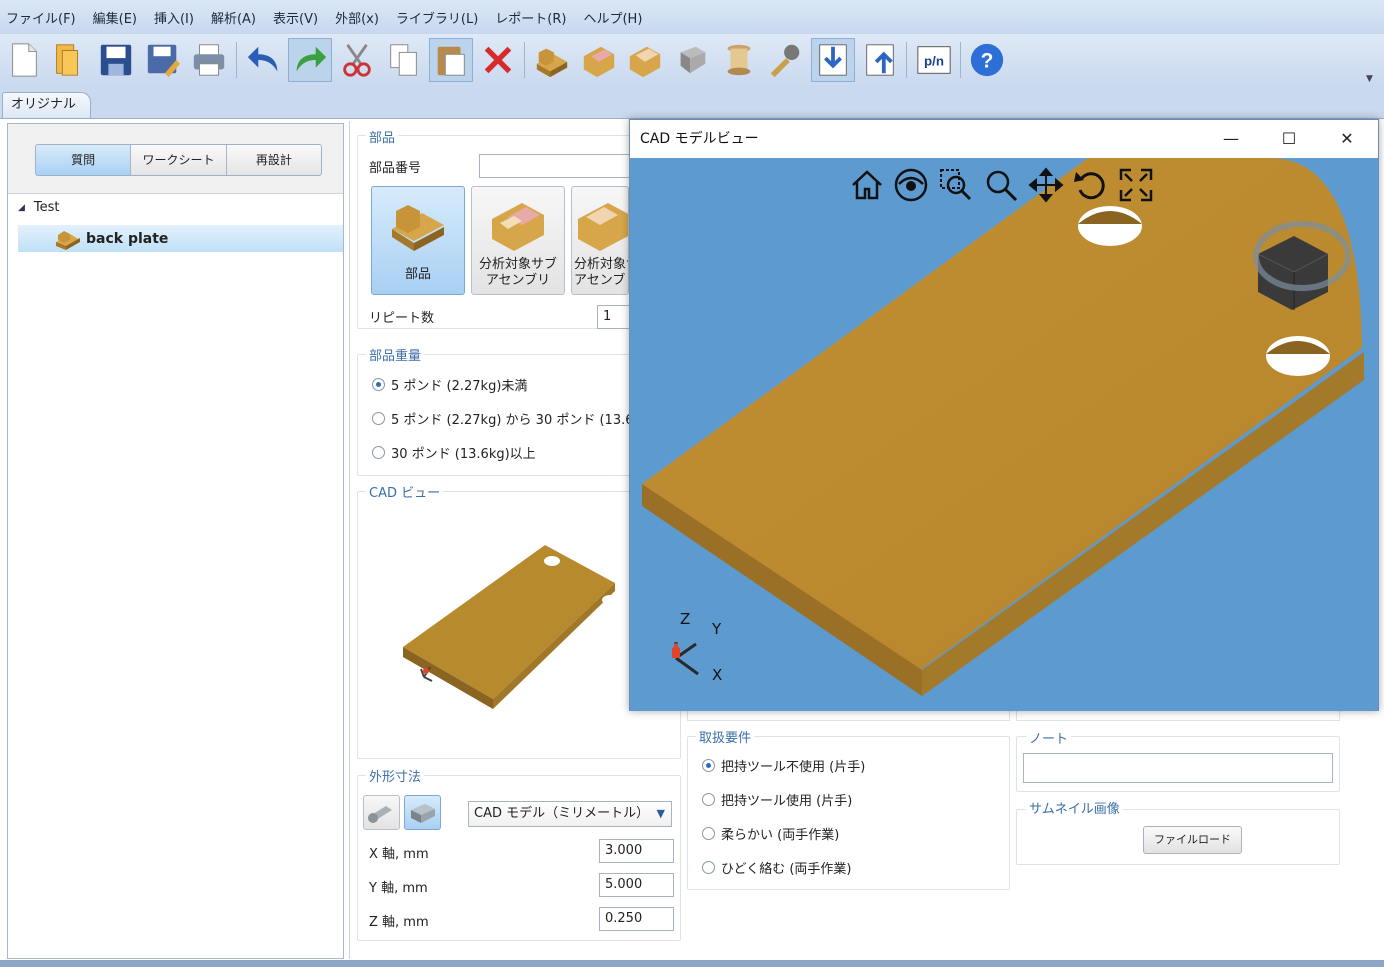 The height and width of the screenshot is (967, 1384). Describe the element at coordinates (612, 17) in the screenshot. I see `menu-item: ヘルプ(H)` at that location.